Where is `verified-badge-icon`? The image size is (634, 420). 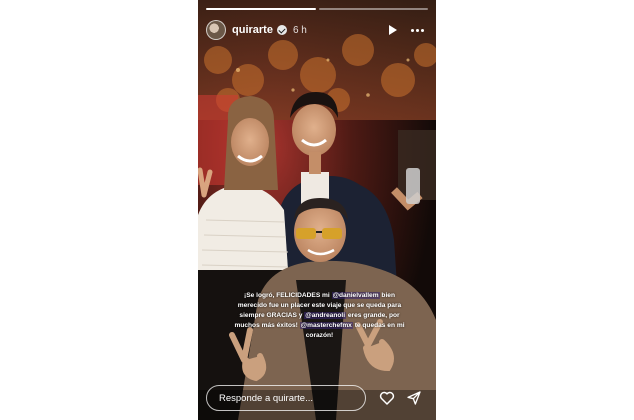
verified-badge-icon is located at coordinates (281, 30).